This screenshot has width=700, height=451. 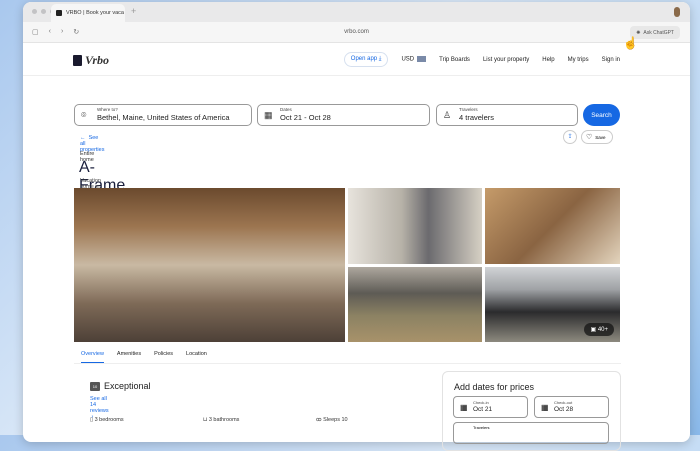 What do you see at coordinates (343, 115) in the screenshot?
I see `dates-field: ▦ Dates Oct 21 - Oct 28` at bounding box center [343, 115].